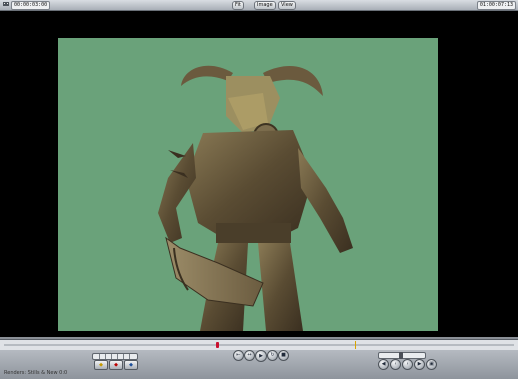  What do you see at coordinates (217, 345) in the screenshot?
I see `playhead` at bounding box center [217, 345].